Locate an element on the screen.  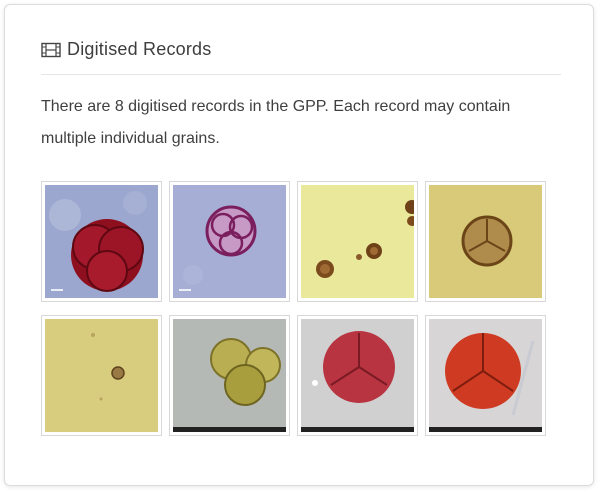
card-header: Digitised Records is located at coordinates (301, 53).